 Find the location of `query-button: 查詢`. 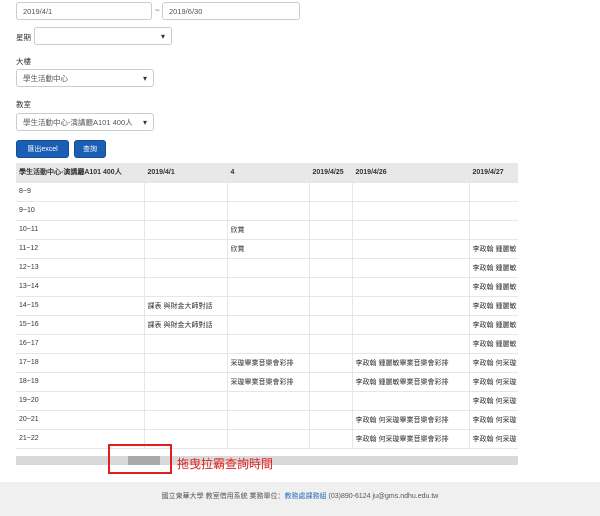

query-button: 查詢 is located at coordinates (90, 149).